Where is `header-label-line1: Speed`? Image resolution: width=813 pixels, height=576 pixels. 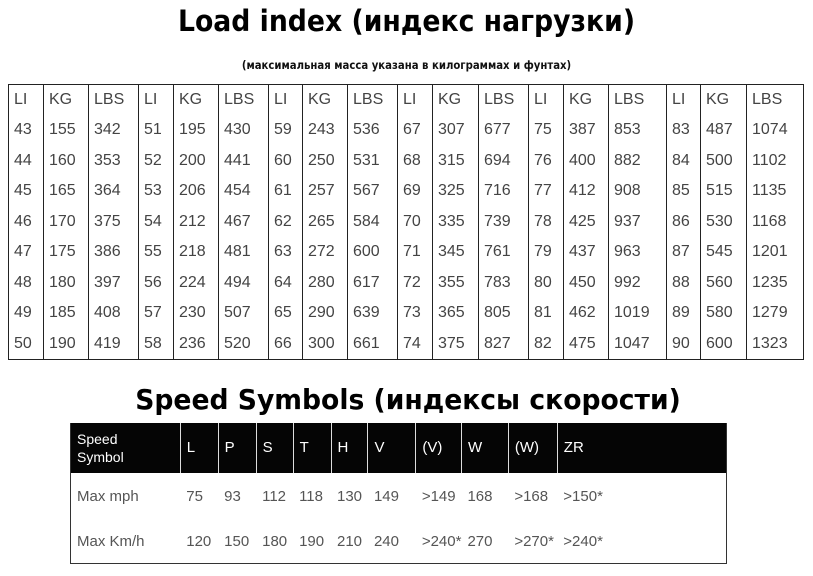
header-label-line1: Speed is located at coordinates (97, 439).